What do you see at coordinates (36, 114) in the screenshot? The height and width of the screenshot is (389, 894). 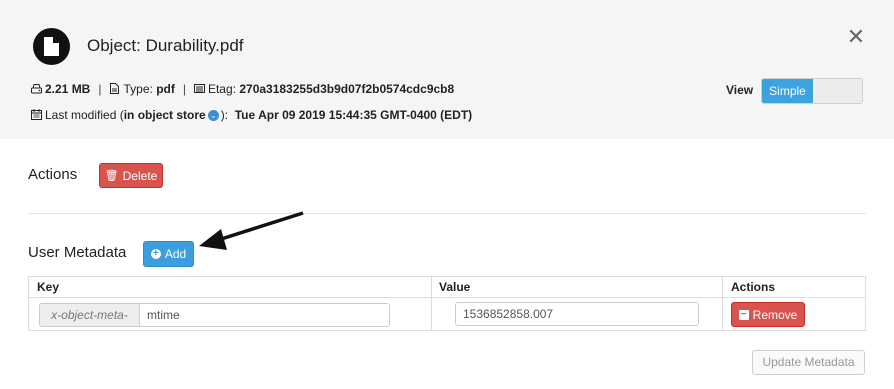 I see `calendar-icon` at bounding box center [36, 114].